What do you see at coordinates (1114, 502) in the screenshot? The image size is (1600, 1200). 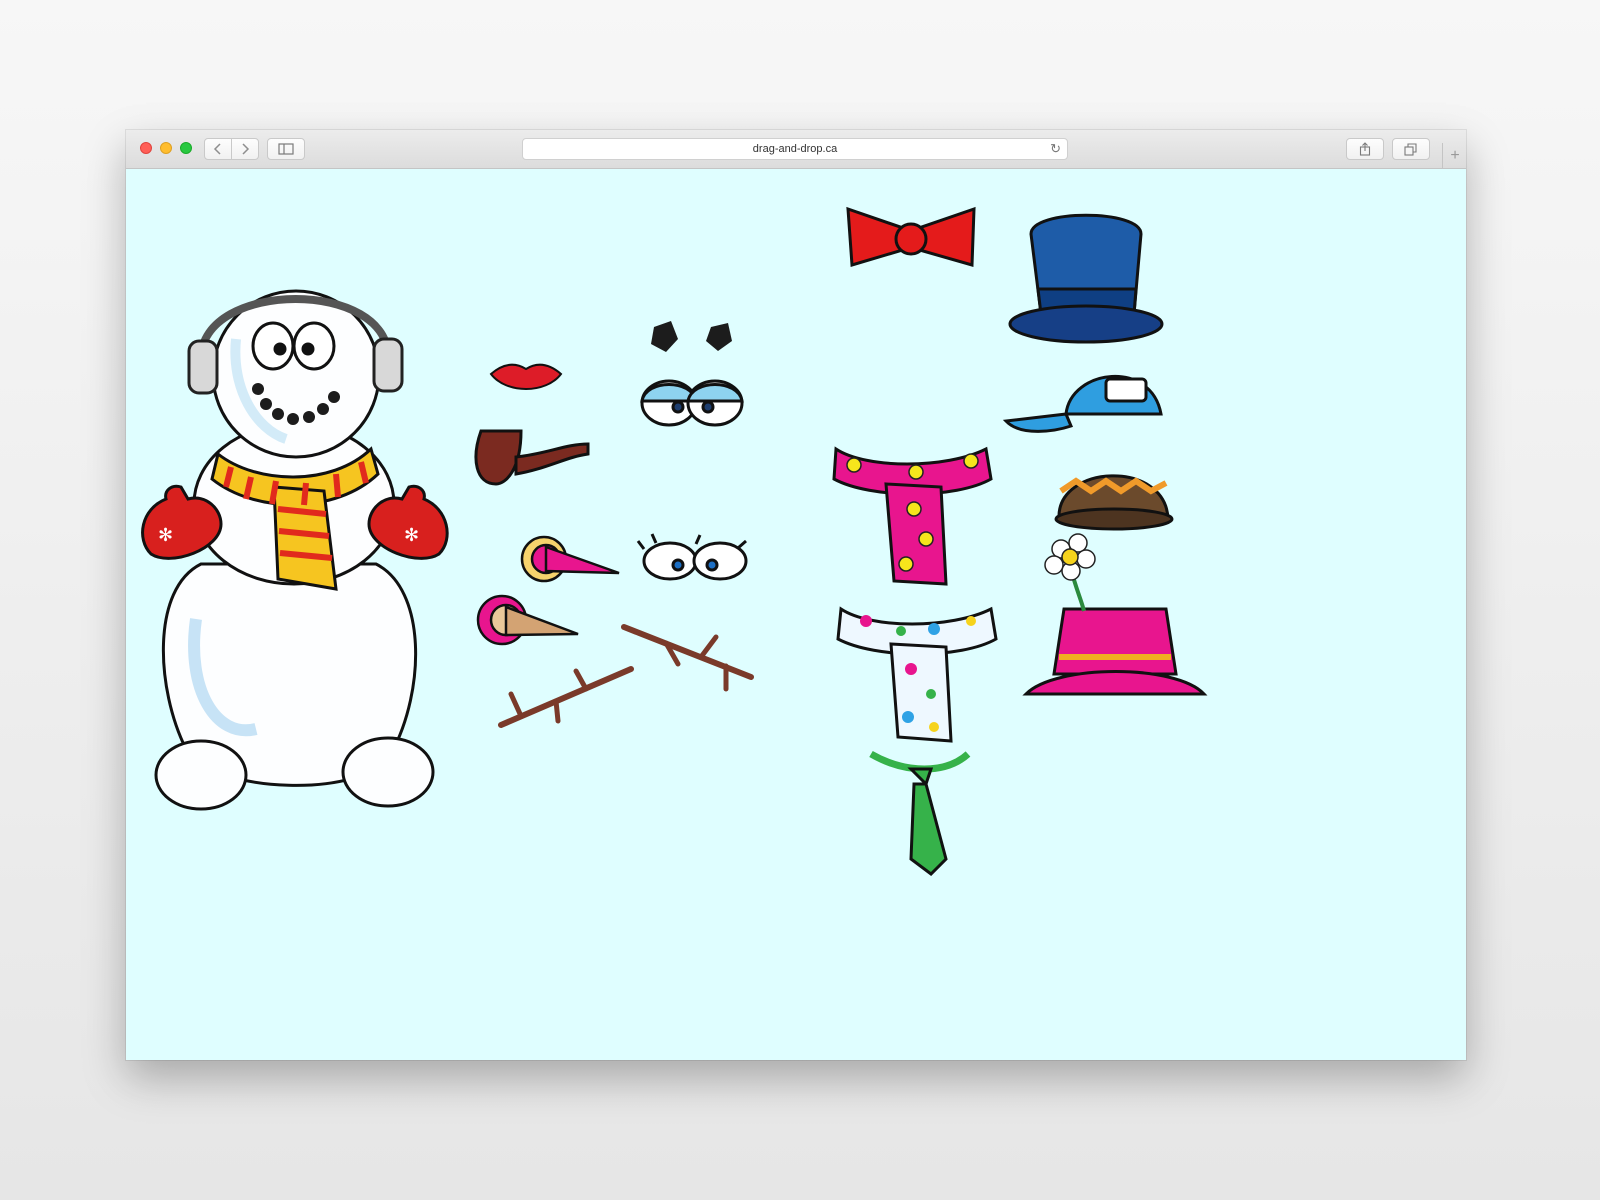 I see `knit-beanie` at bounding box center [1114, 502].